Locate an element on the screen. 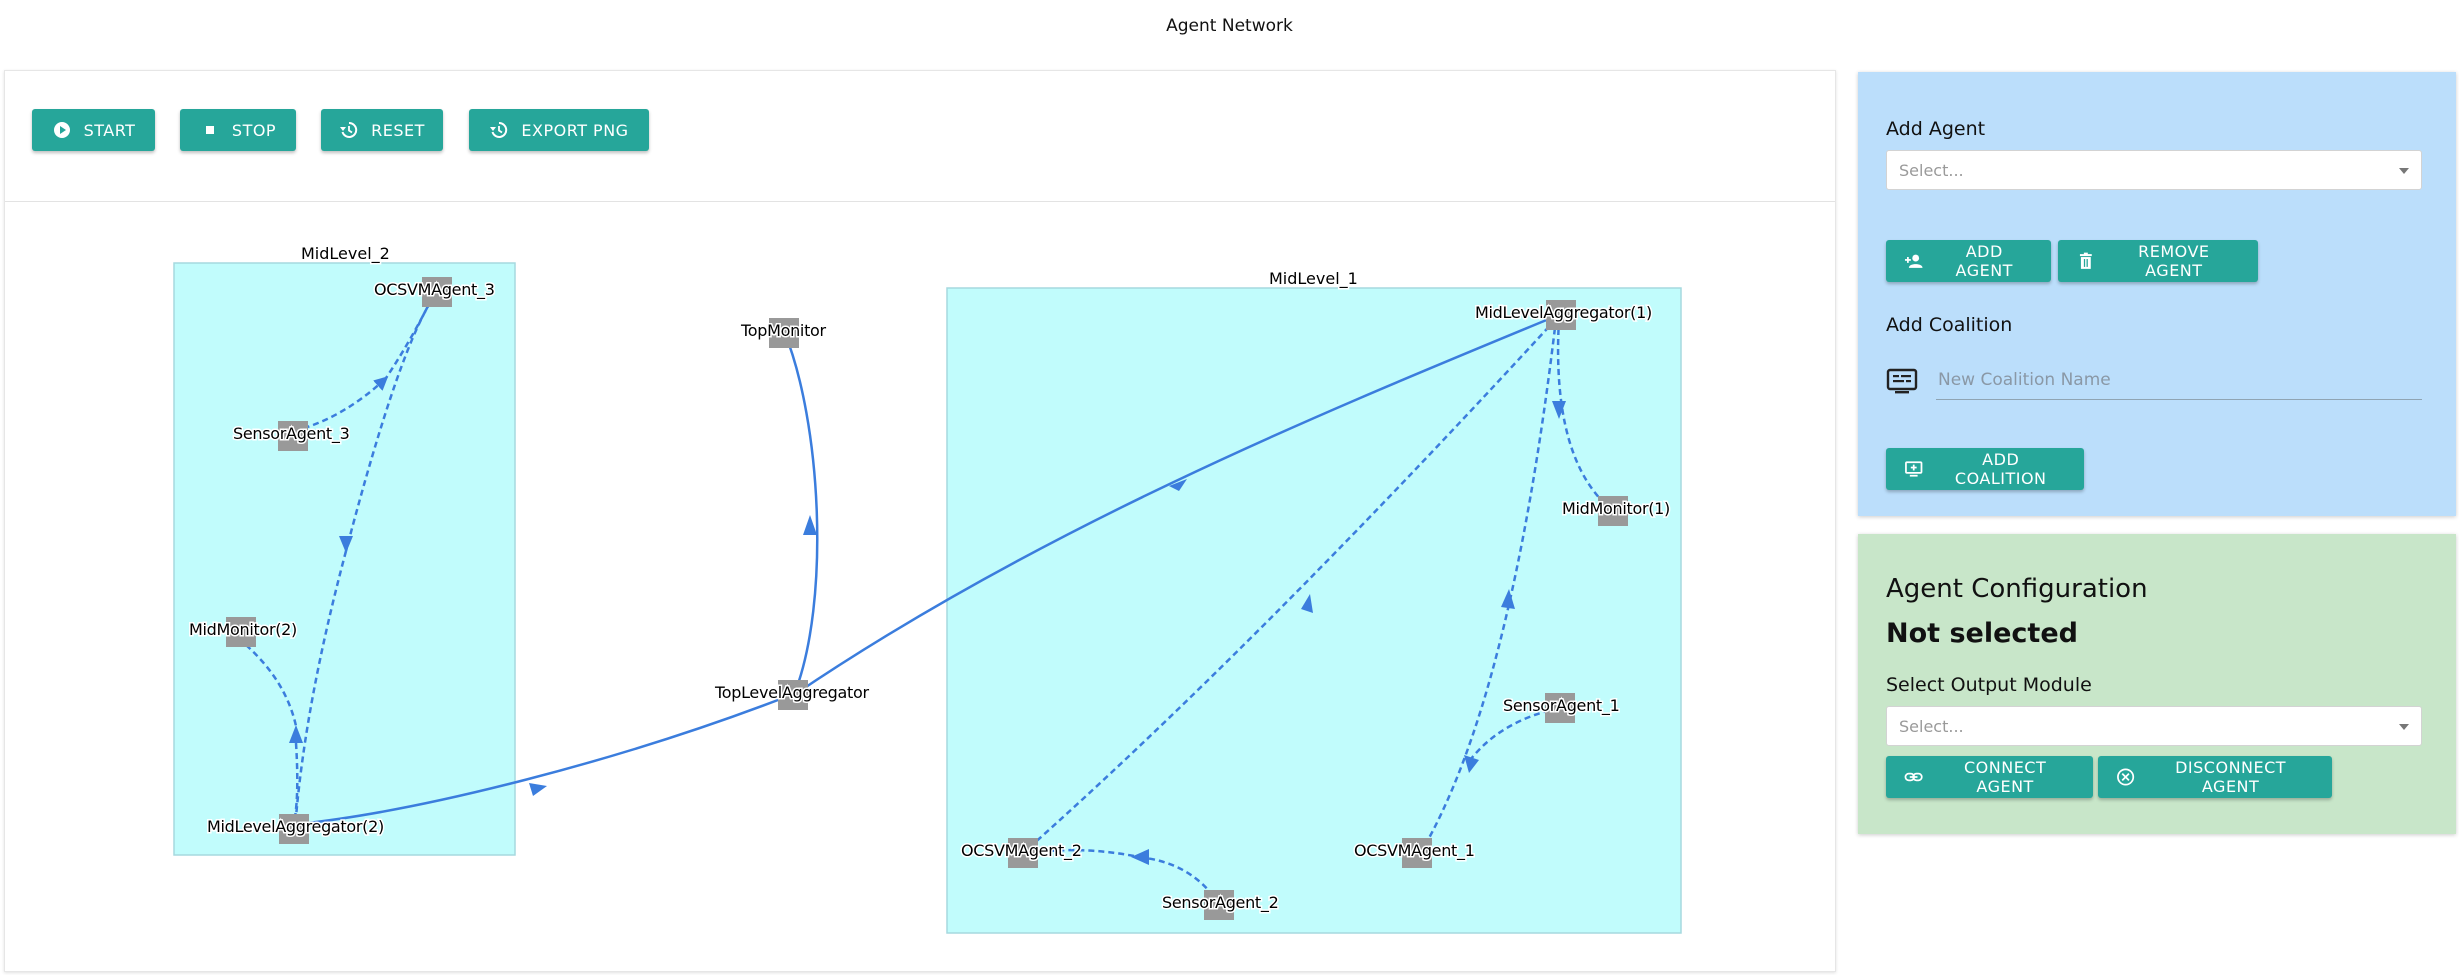 This screenshot has width=2459, height=975. node-label-midmonitor-2: MidMonitor(2) is located at coordinates (243, 629).